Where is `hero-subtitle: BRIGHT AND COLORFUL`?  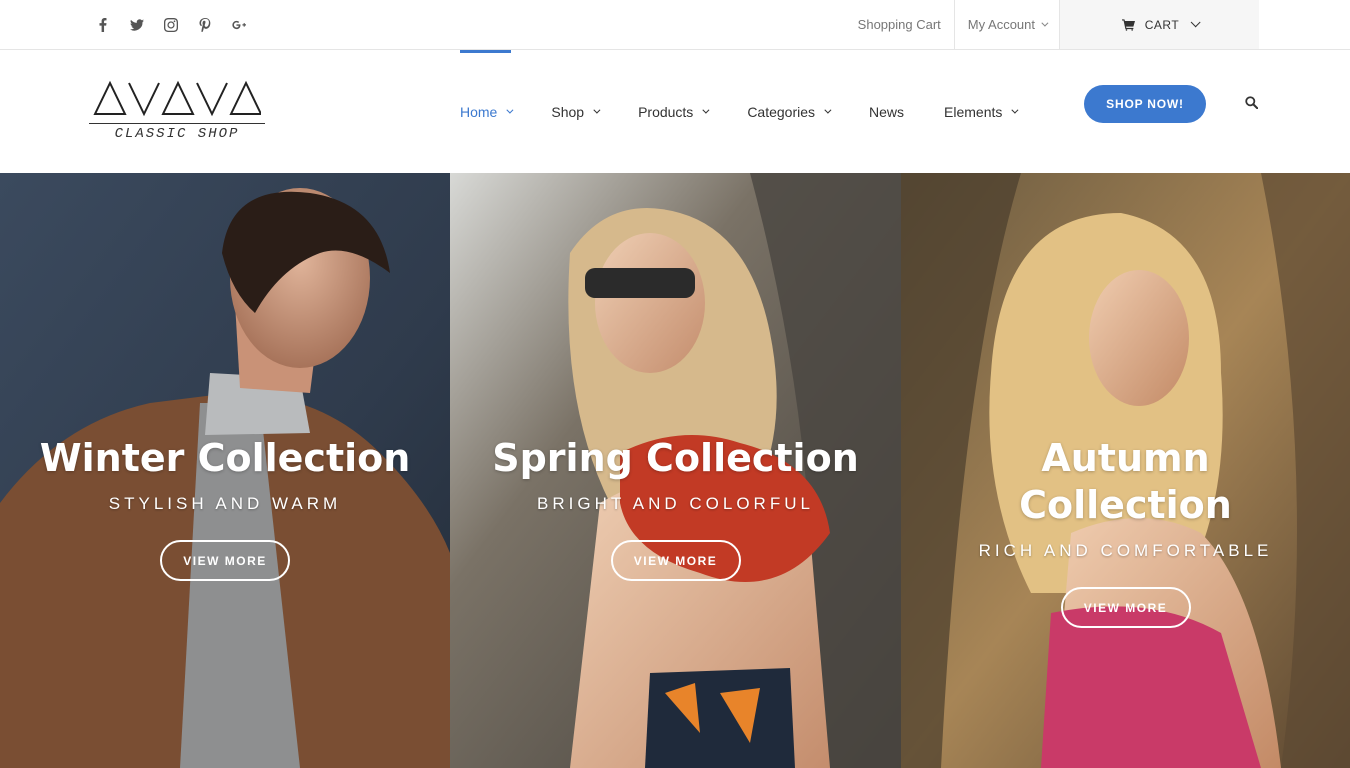
hero-subtitle: BRIGHT AND COLORFUL is located at coordinates (675, 503).